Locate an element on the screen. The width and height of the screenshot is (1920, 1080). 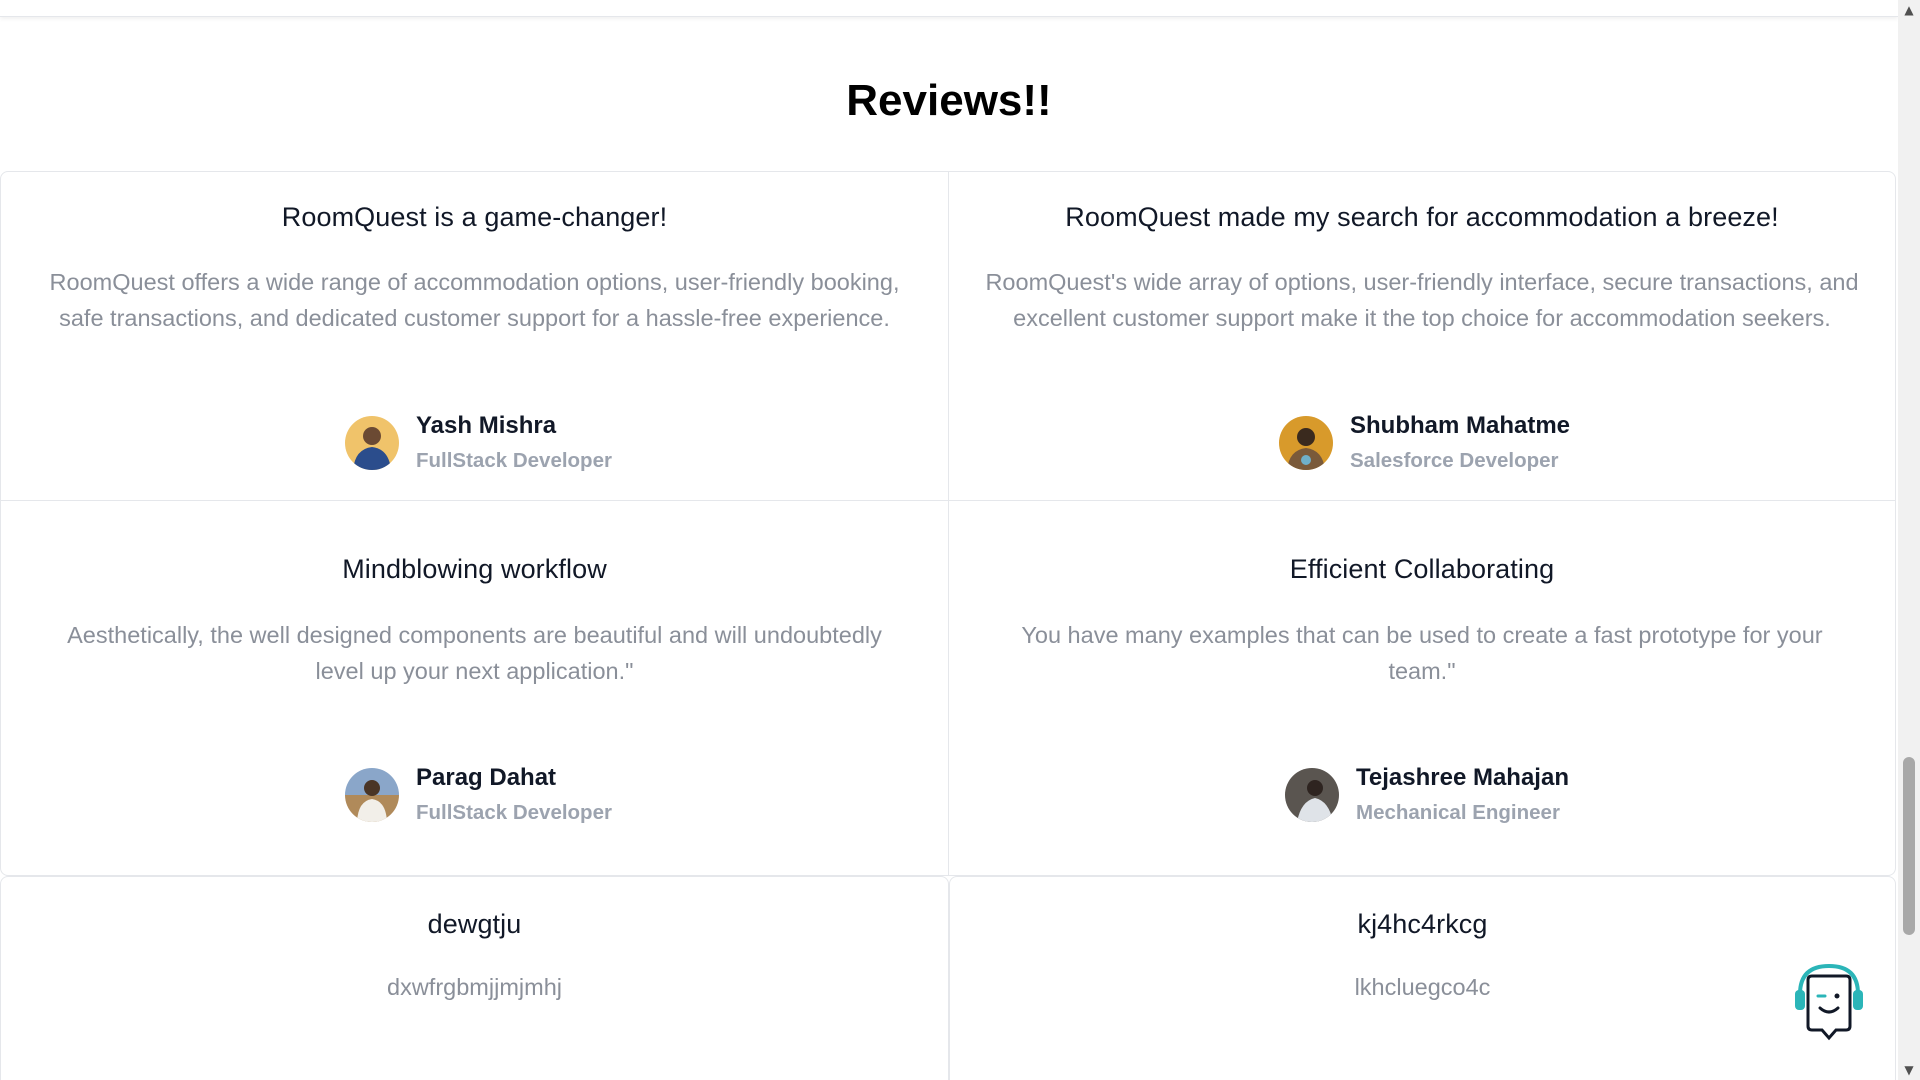
review-title: dewgtju is located at coordinates (474, 924).